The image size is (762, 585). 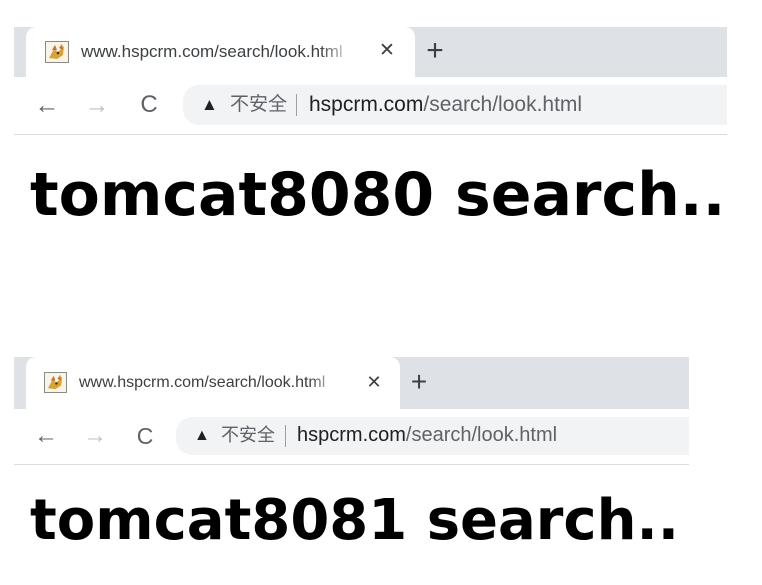 What do you see at coordinates (145, 436) in the screenshot?
I see `reload-button: C` at bounding box center [145, 436].